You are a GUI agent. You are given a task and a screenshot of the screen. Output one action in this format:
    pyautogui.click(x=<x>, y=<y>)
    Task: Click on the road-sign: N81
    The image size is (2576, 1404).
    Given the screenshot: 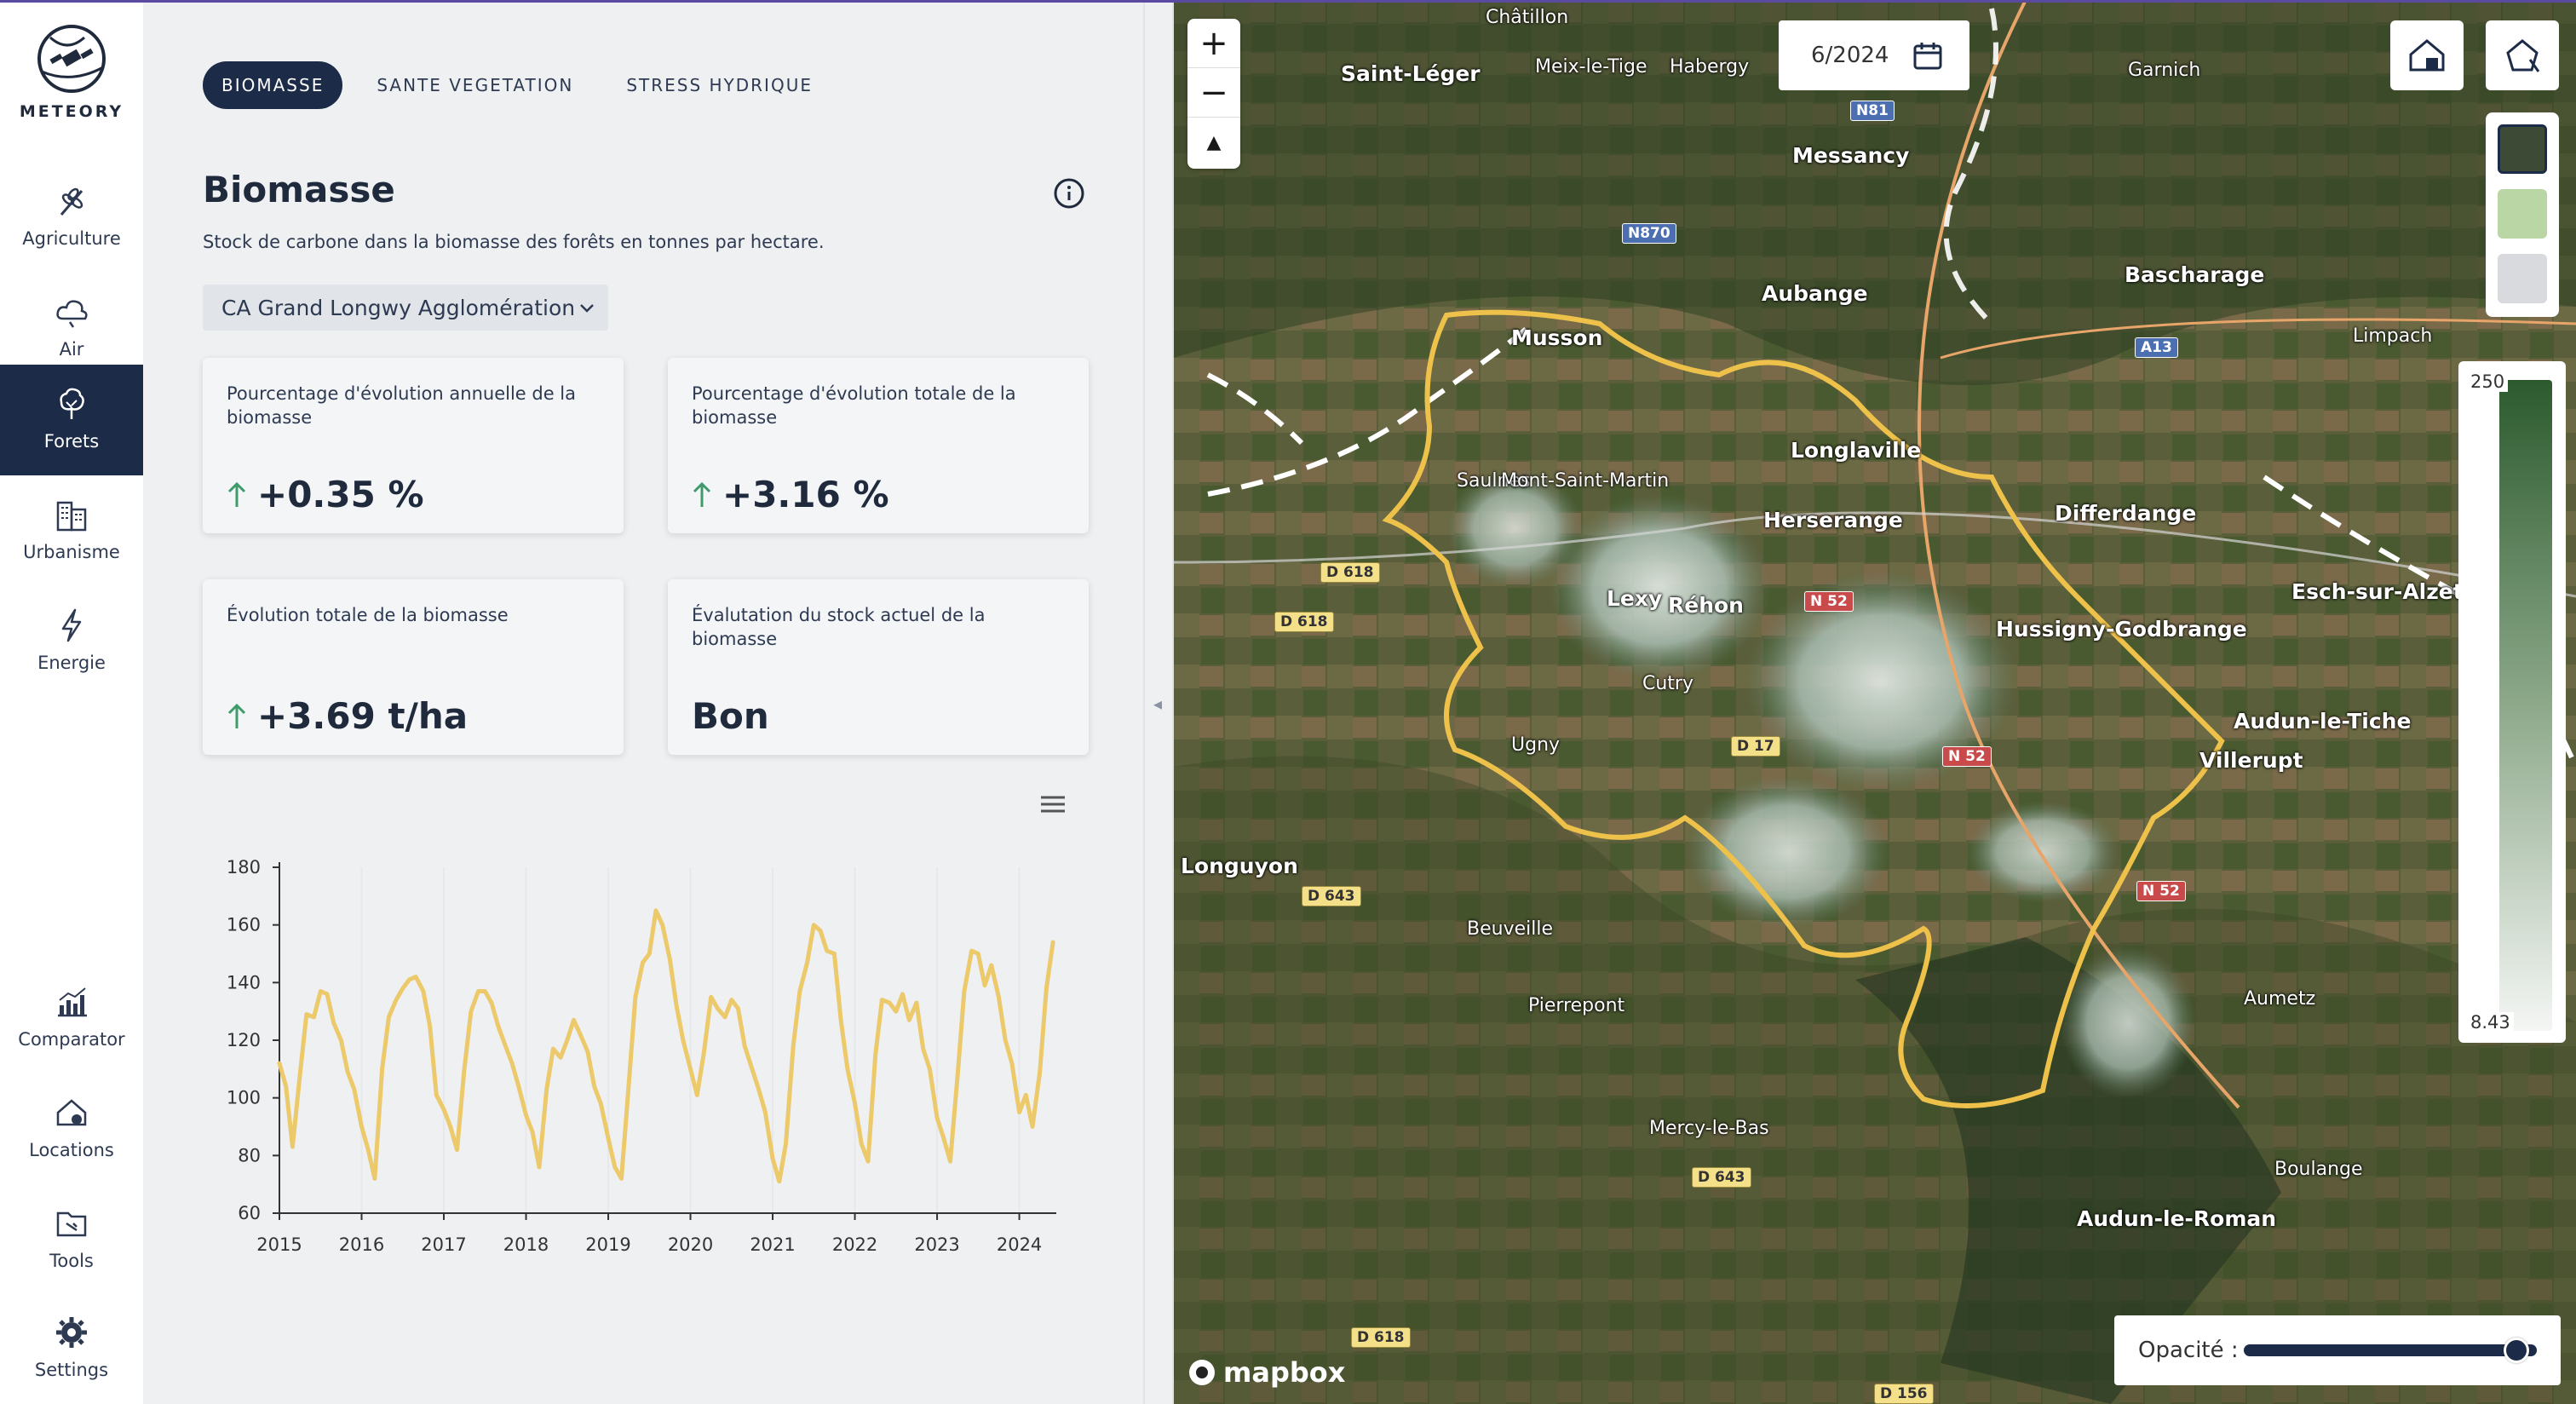 What is the action you would take?
    pyautogui.click(x=1872, y=111)
    